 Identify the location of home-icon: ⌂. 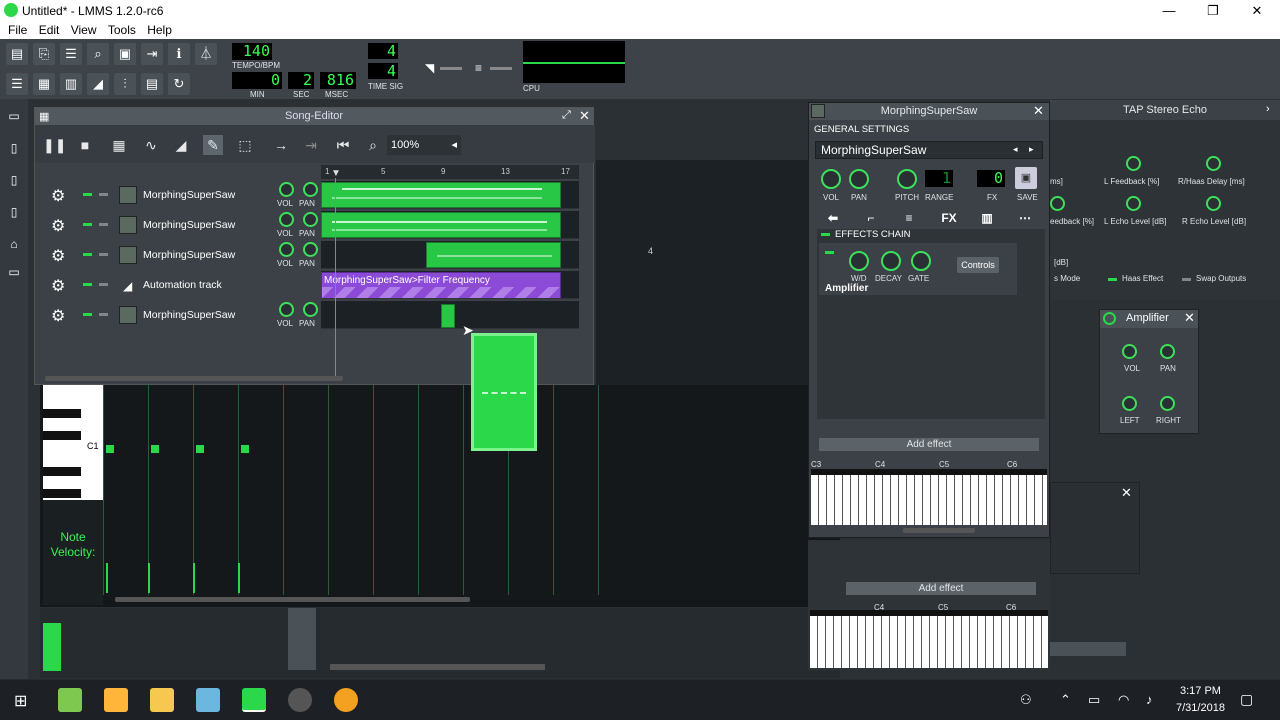
(14, 245).